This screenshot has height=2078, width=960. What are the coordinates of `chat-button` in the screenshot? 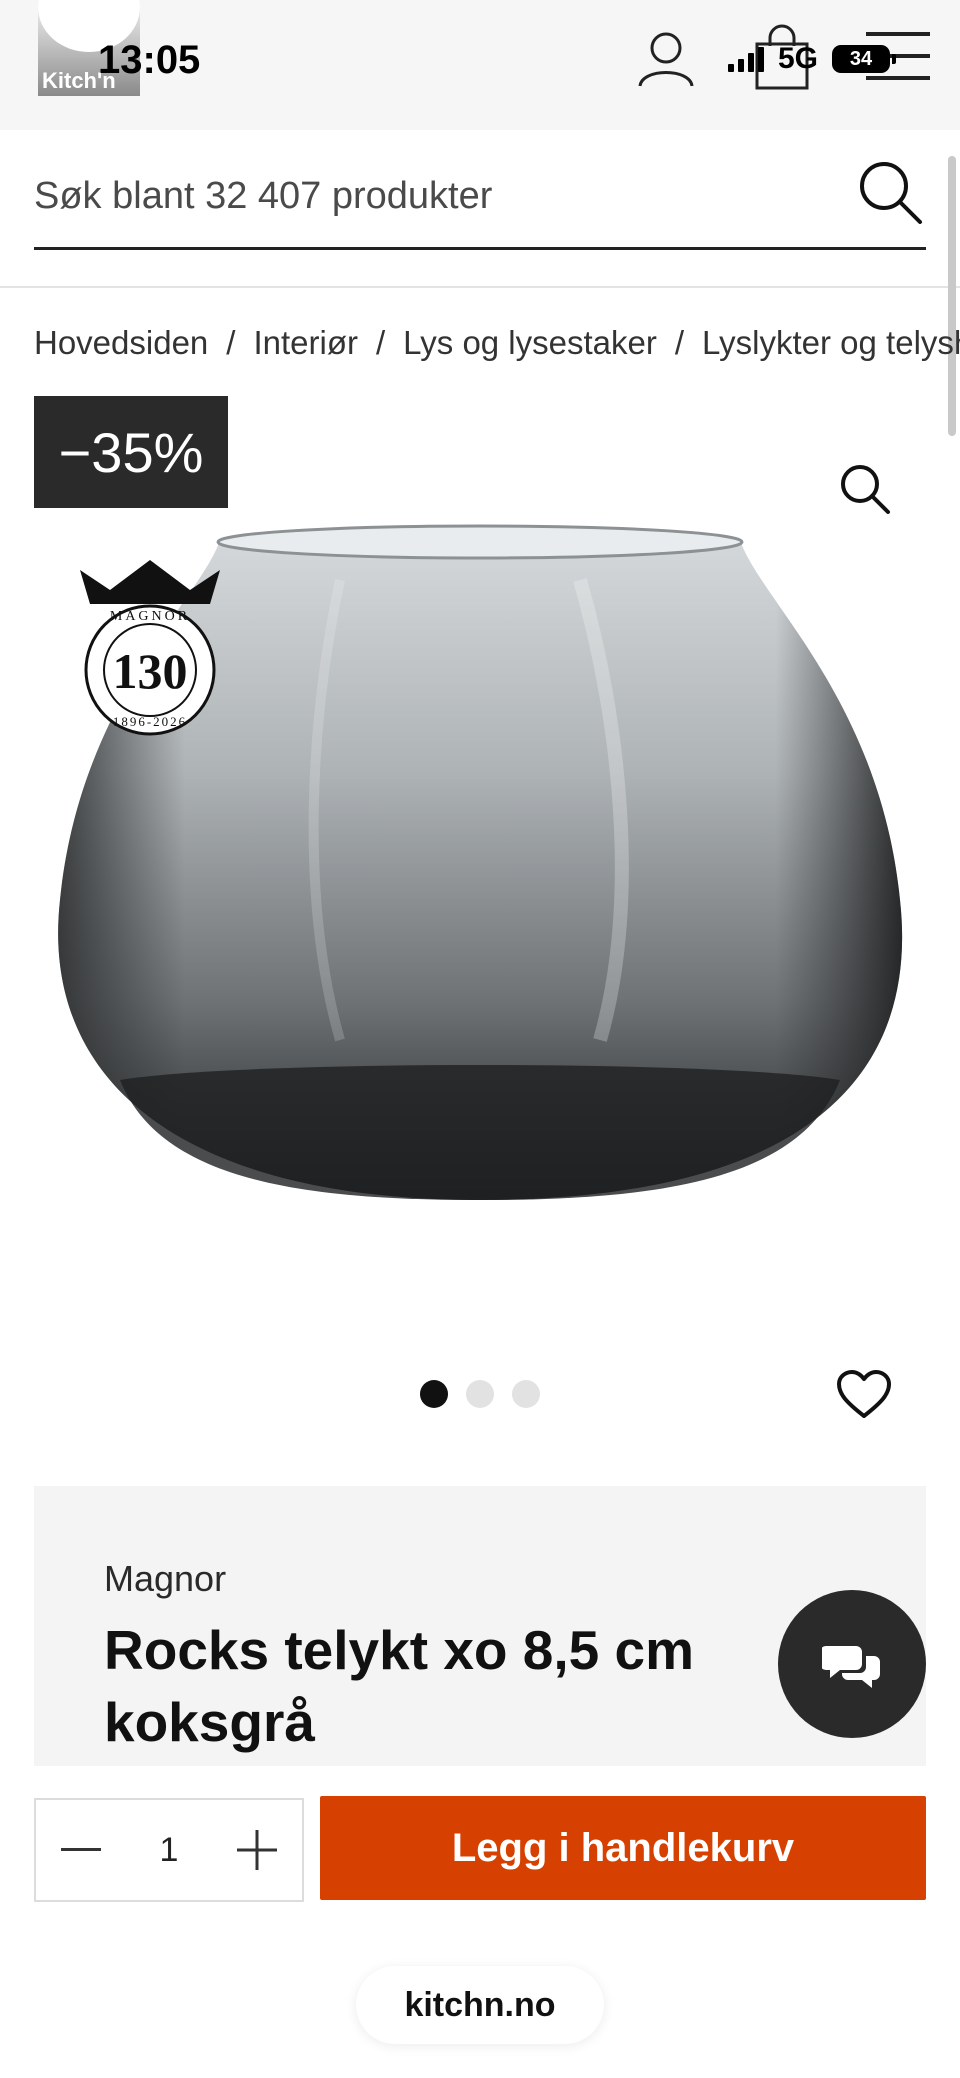 It's located at (852, 1664).